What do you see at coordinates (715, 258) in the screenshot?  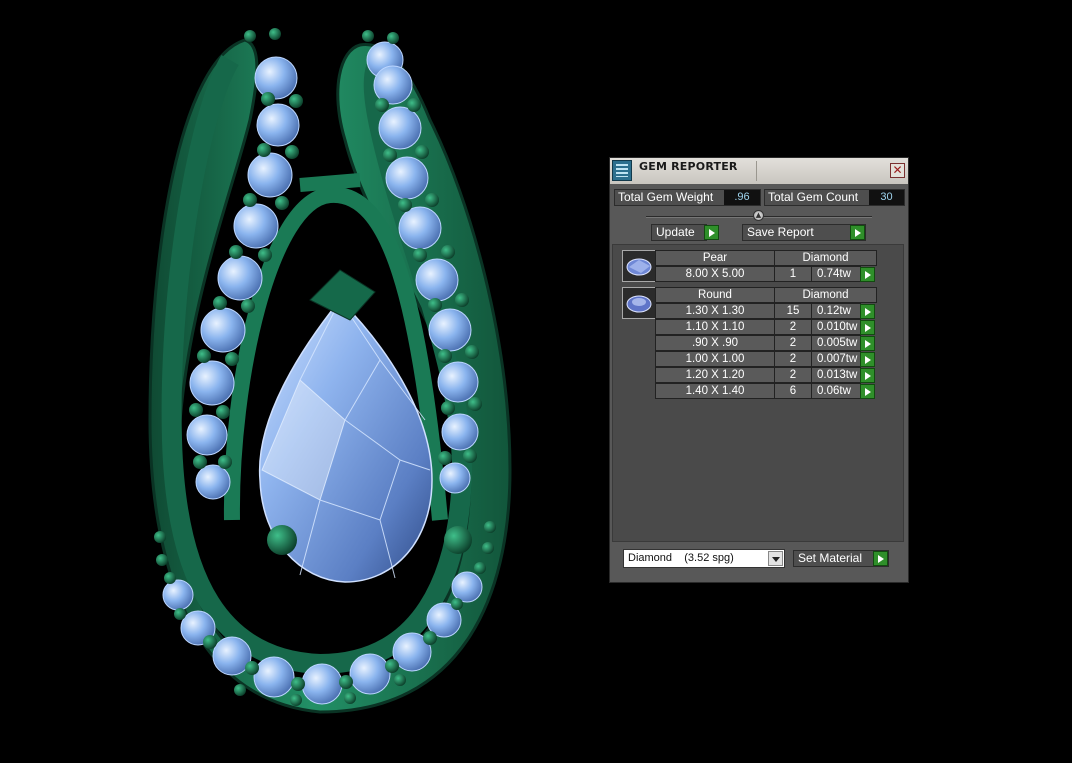 I see `group-shape: Pear` at bounding box center [715, 258].